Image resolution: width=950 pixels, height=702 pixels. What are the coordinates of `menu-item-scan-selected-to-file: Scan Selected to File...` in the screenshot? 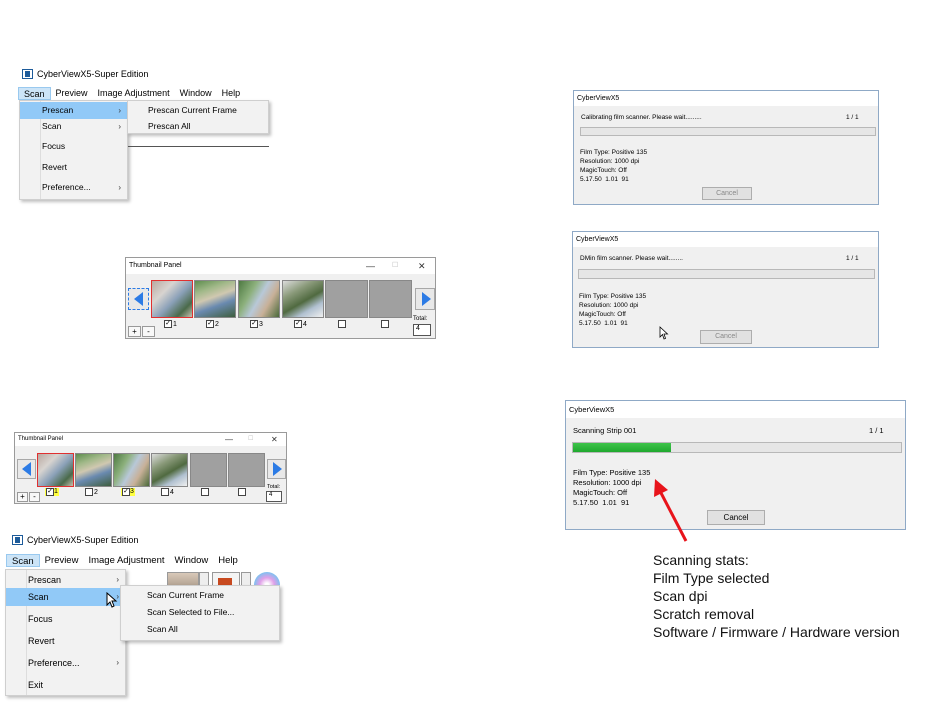 It's located at (200, 612).